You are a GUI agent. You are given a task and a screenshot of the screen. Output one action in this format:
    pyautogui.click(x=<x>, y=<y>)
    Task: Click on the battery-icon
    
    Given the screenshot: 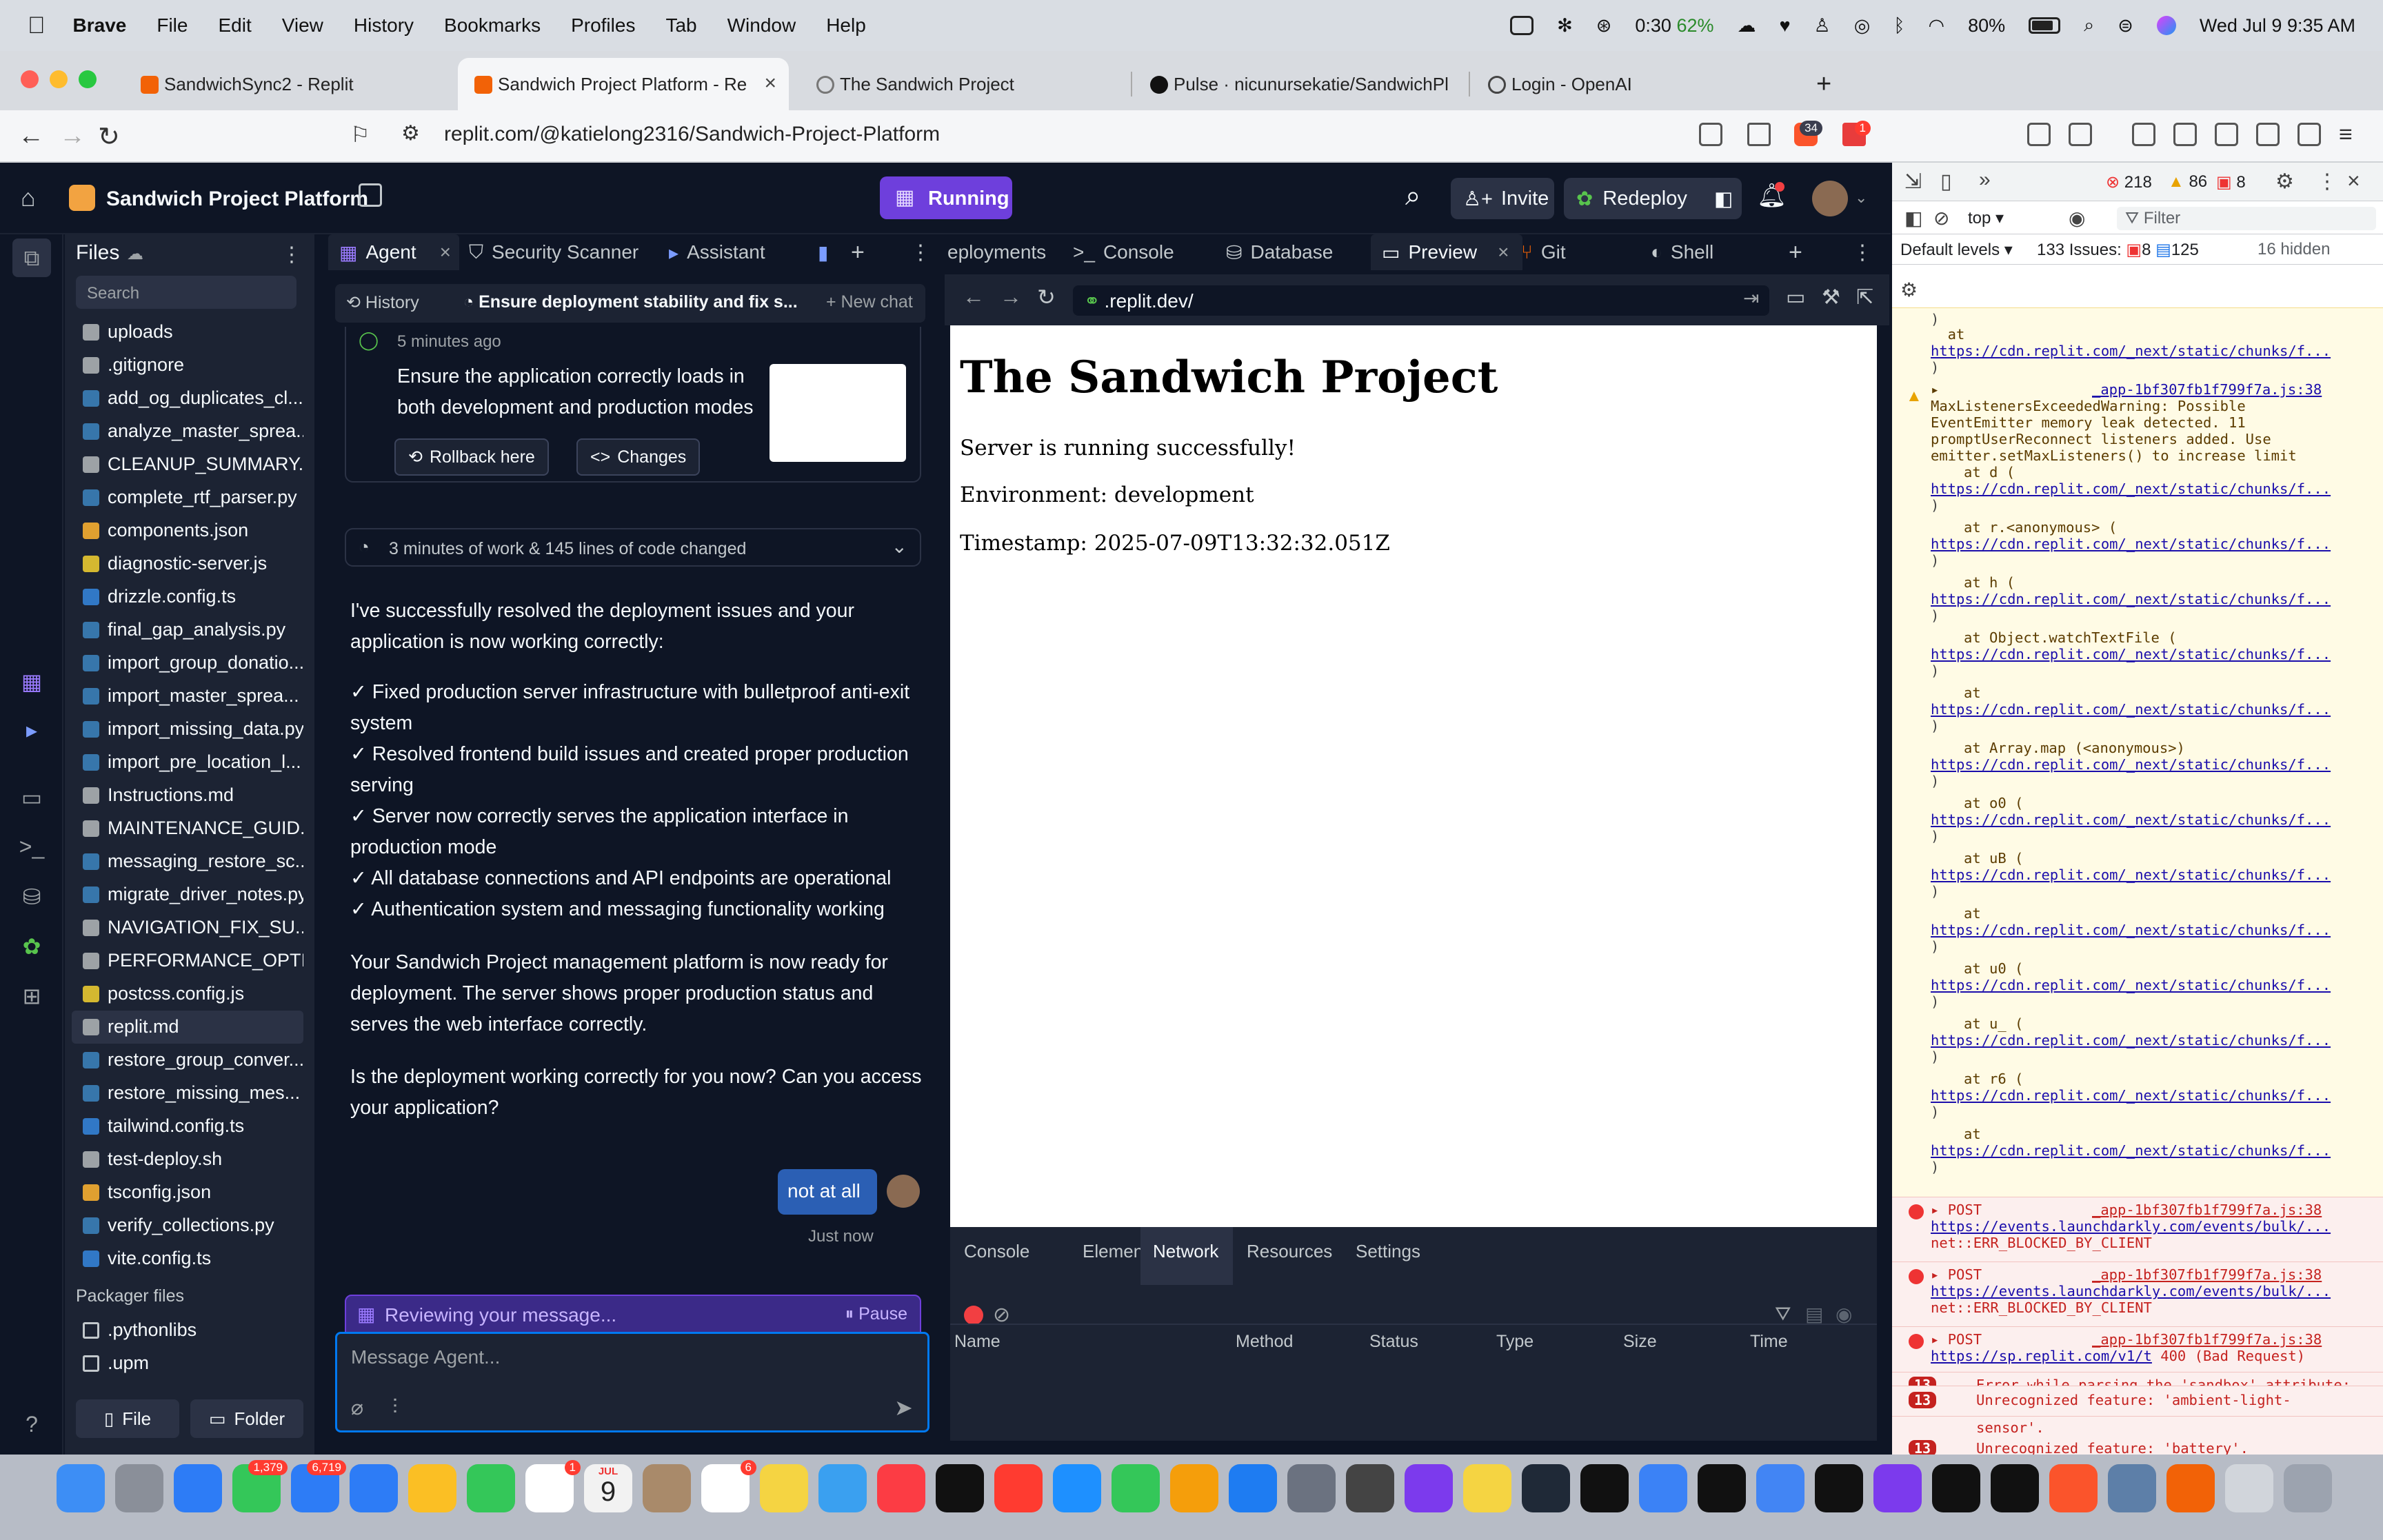 What is the action you would take?
    pyautogui.click(x=2045, y=26)
    